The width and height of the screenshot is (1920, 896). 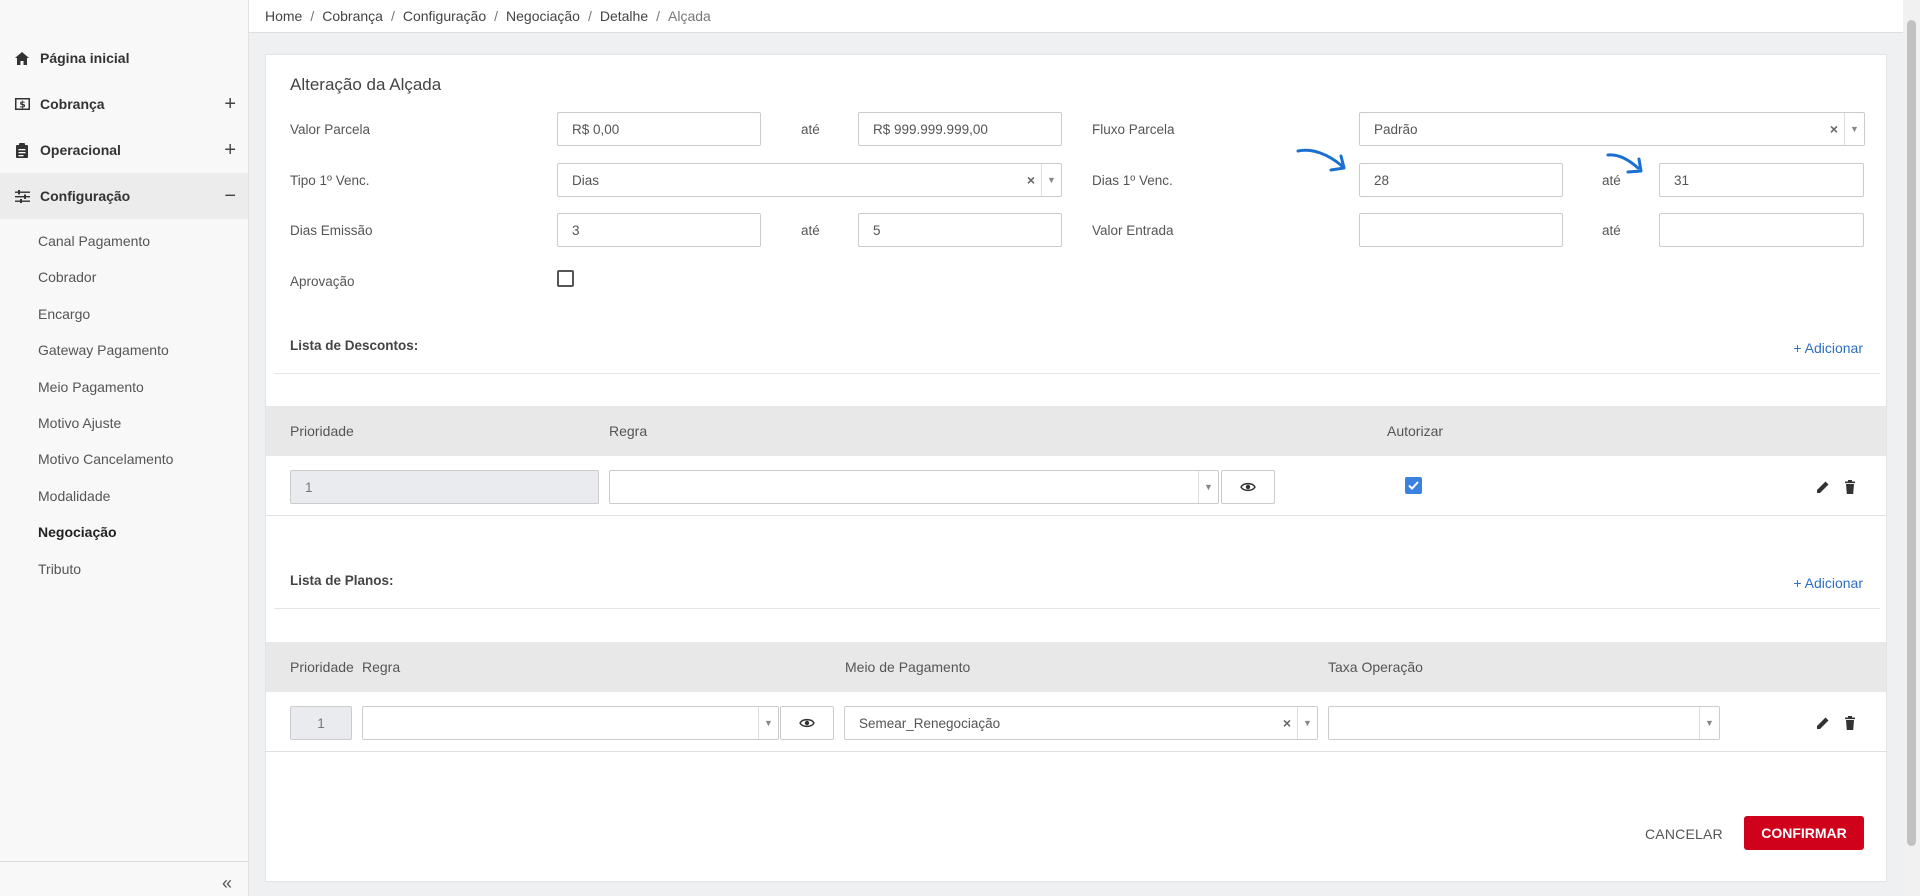 What do you see at coordinates (930, 723) in the screenshot?
I see `plano-meio-pagamento-value: Semear_Renegociação` at bounding box center [930, 723].